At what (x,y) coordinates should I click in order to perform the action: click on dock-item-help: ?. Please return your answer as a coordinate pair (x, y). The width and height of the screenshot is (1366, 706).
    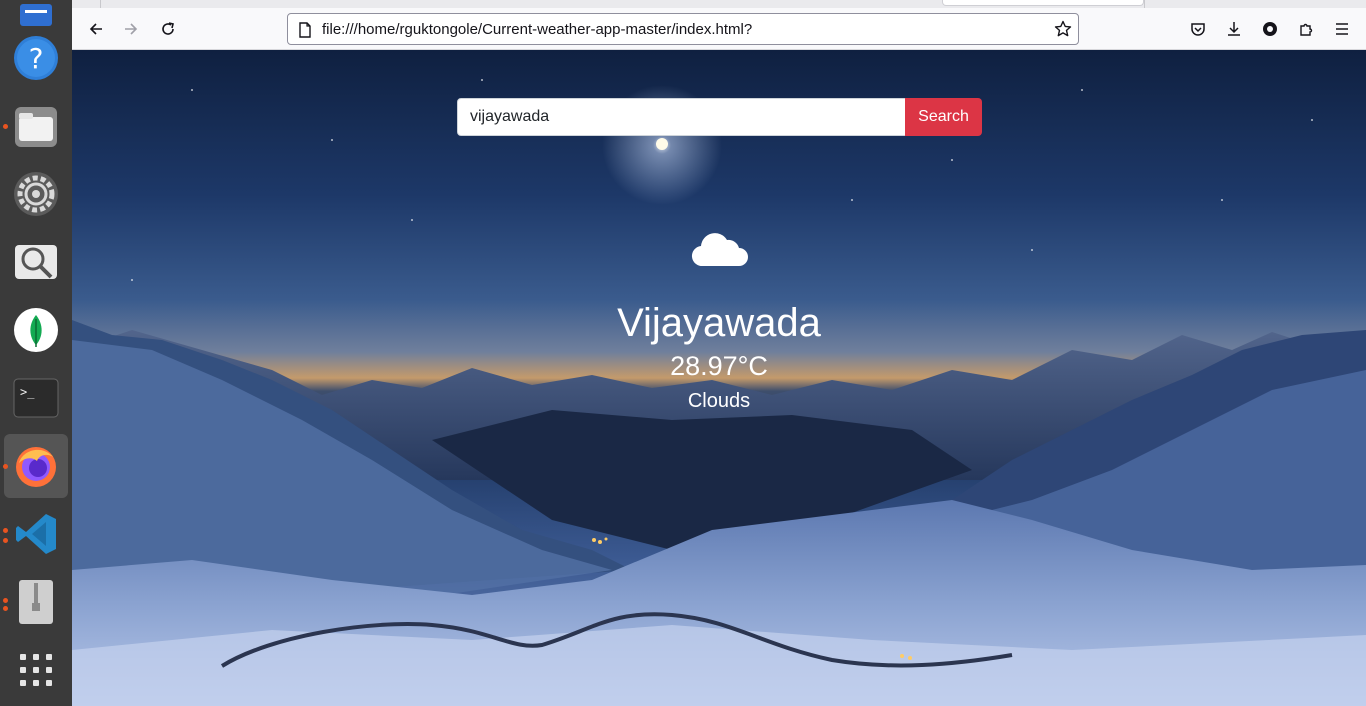
    Looking at the image, I should click on (36, 58).